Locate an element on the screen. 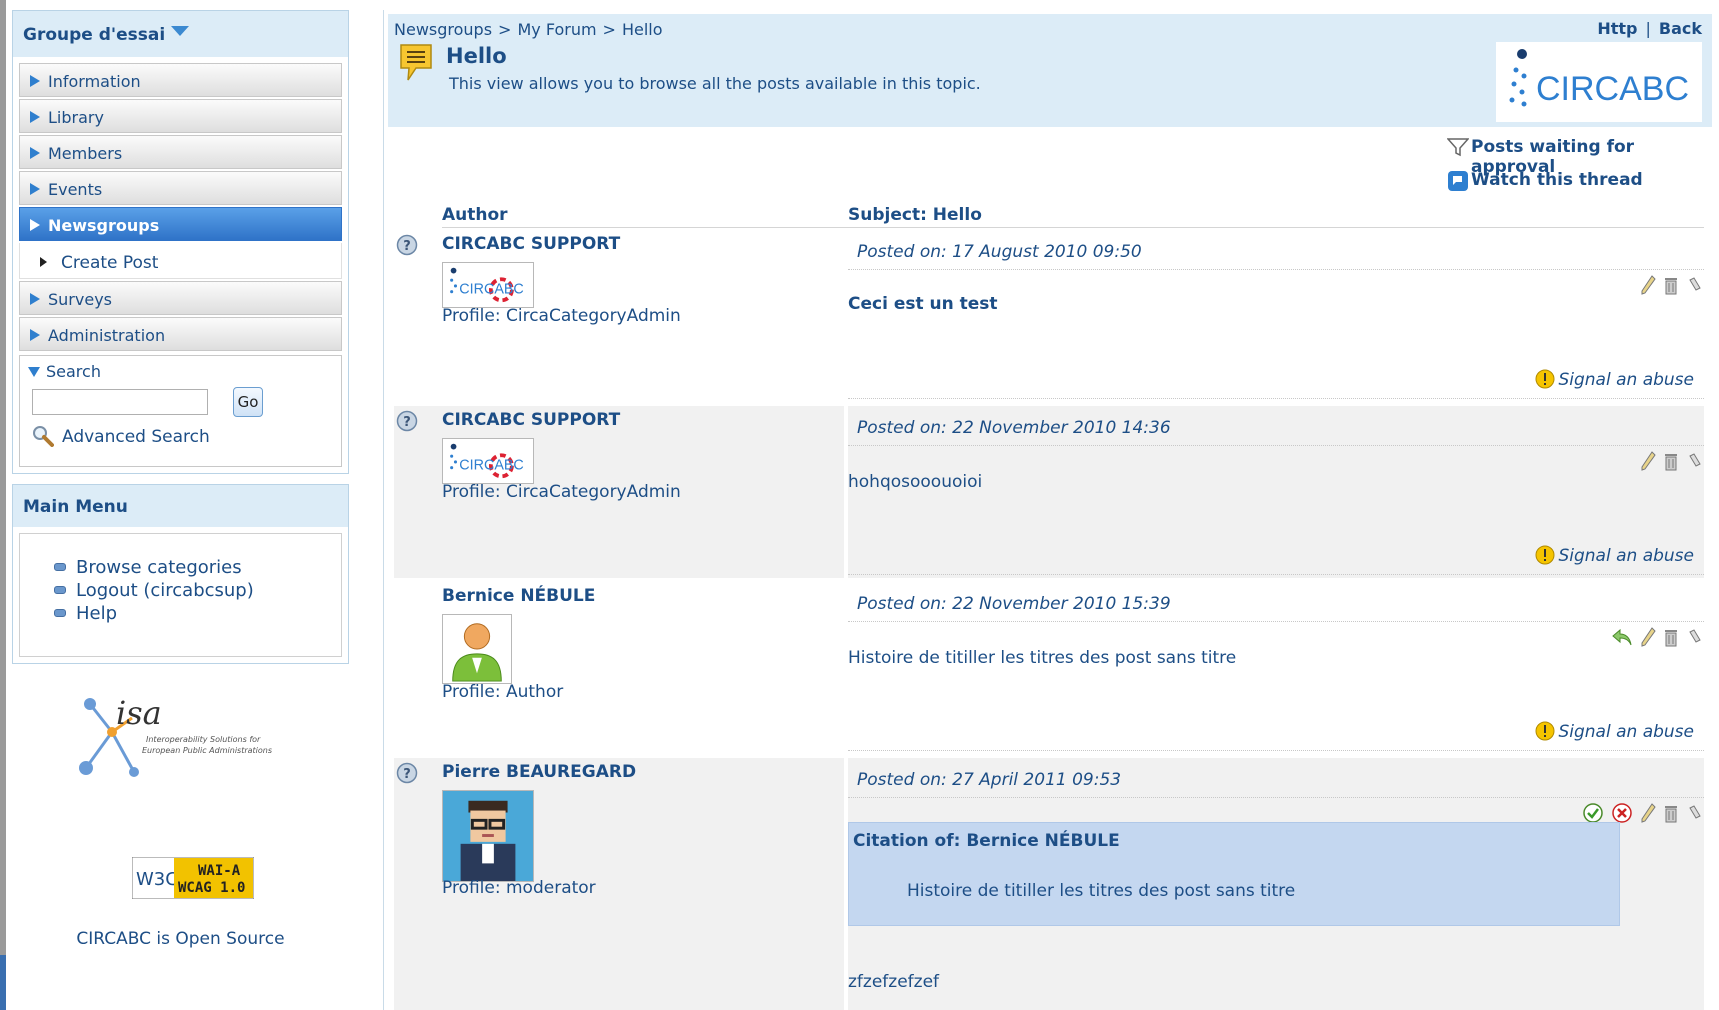 The height and width of the screenshot is (1010, 1719). main-menu-title: Main Menu is located at coordinates (180, 506).